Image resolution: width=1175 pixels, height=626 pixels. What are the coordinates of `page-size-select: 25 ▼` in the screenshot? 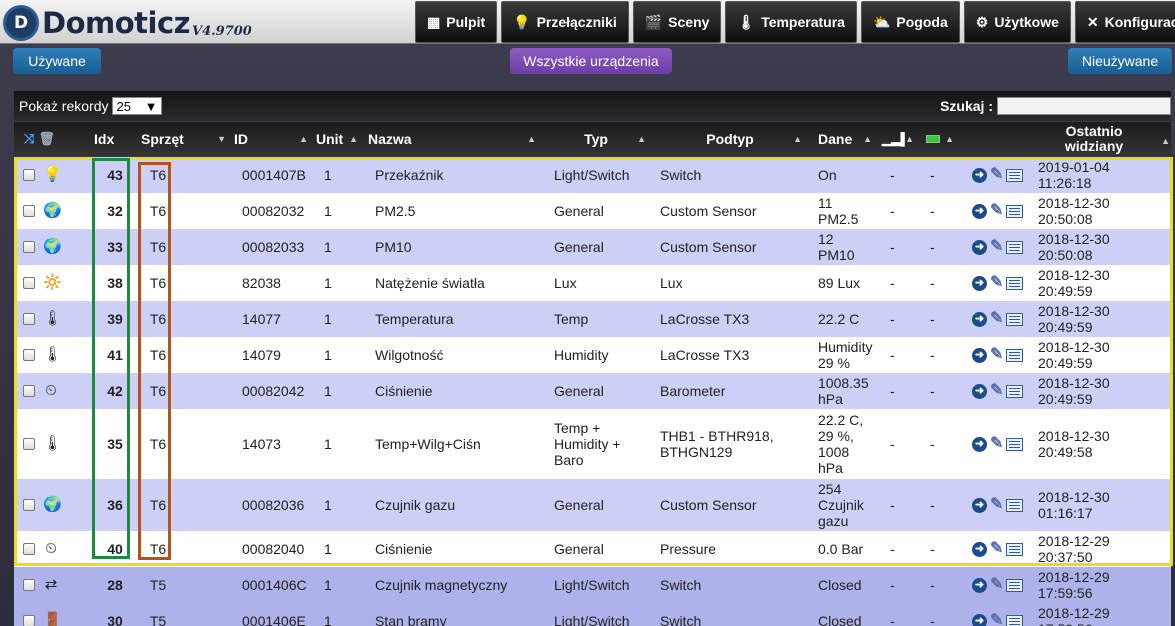 It's located at (137, 106).